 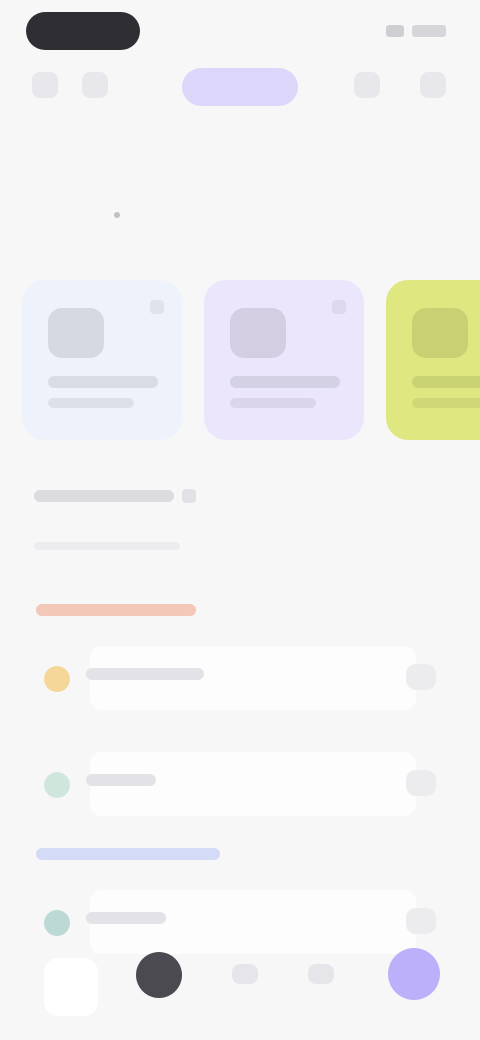 I want to click on calendar-icon, so click(x=95, y=85).